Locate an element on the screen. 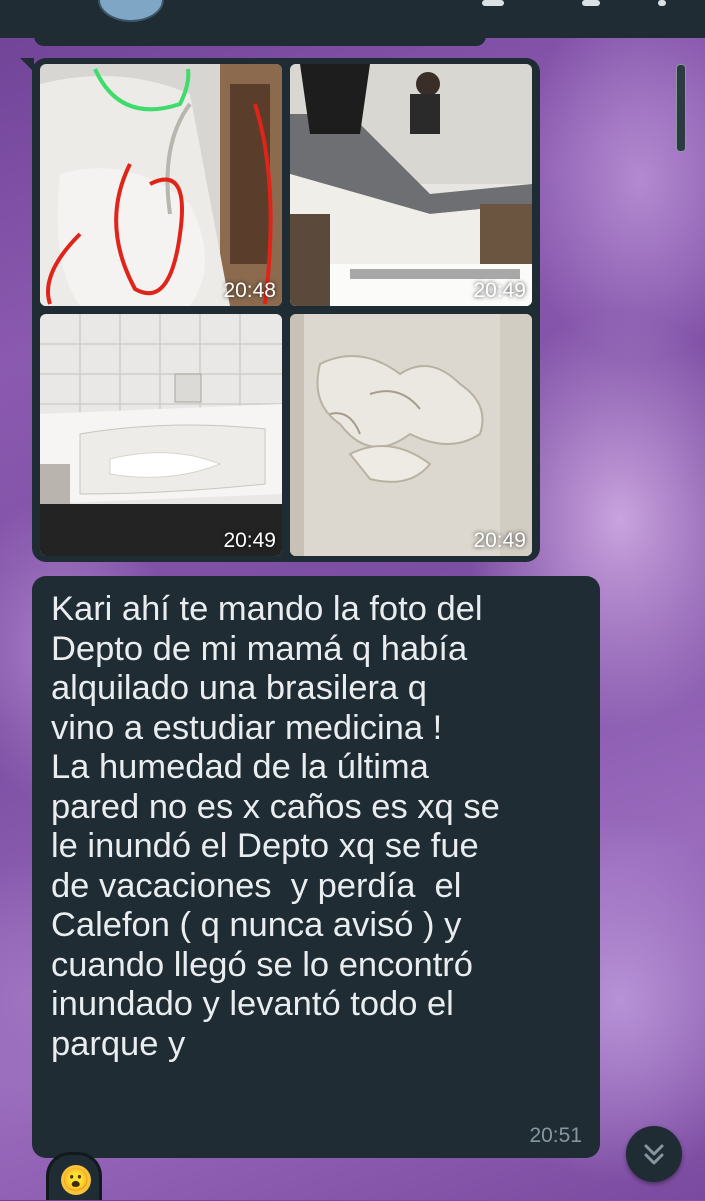 This screenshot has width=705, height=1201. chevron-double-down-icon is located at coordinates (654, 1154).